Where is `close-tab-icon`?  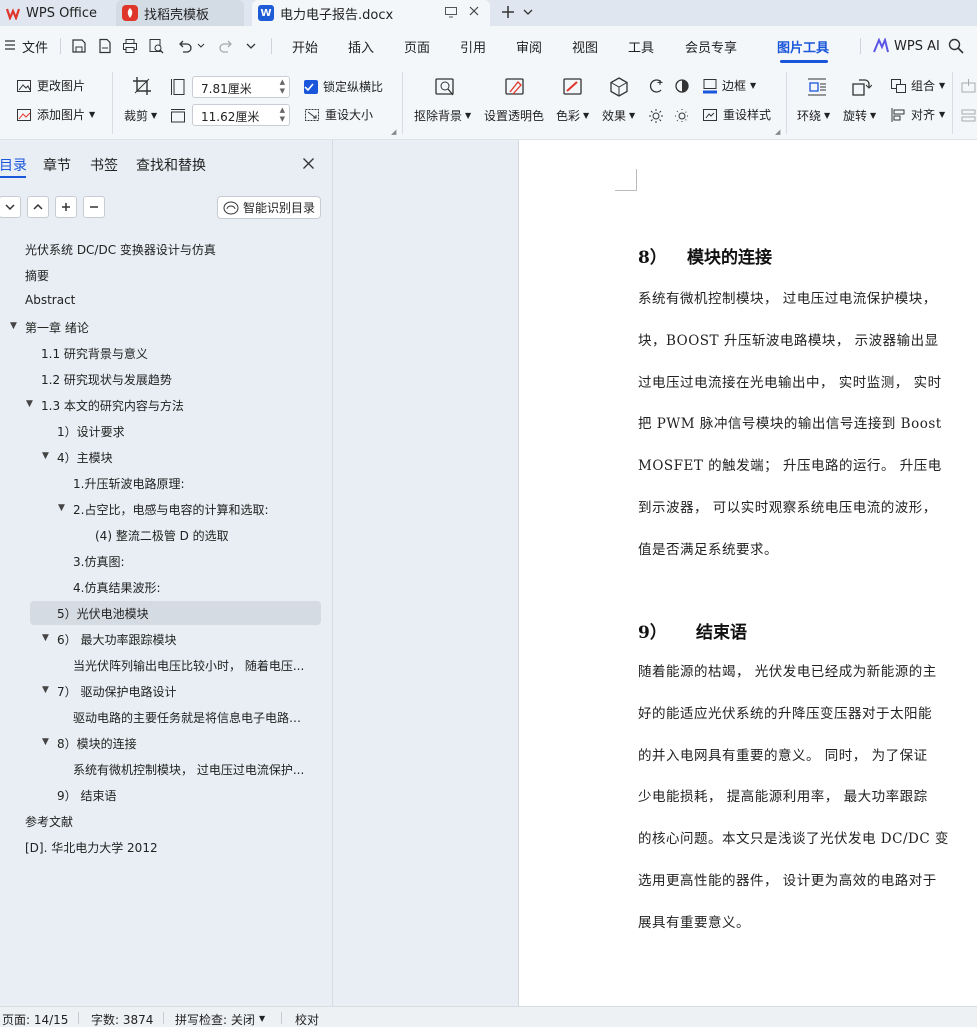 close-tab-icon is located at coordinates (474, 11).